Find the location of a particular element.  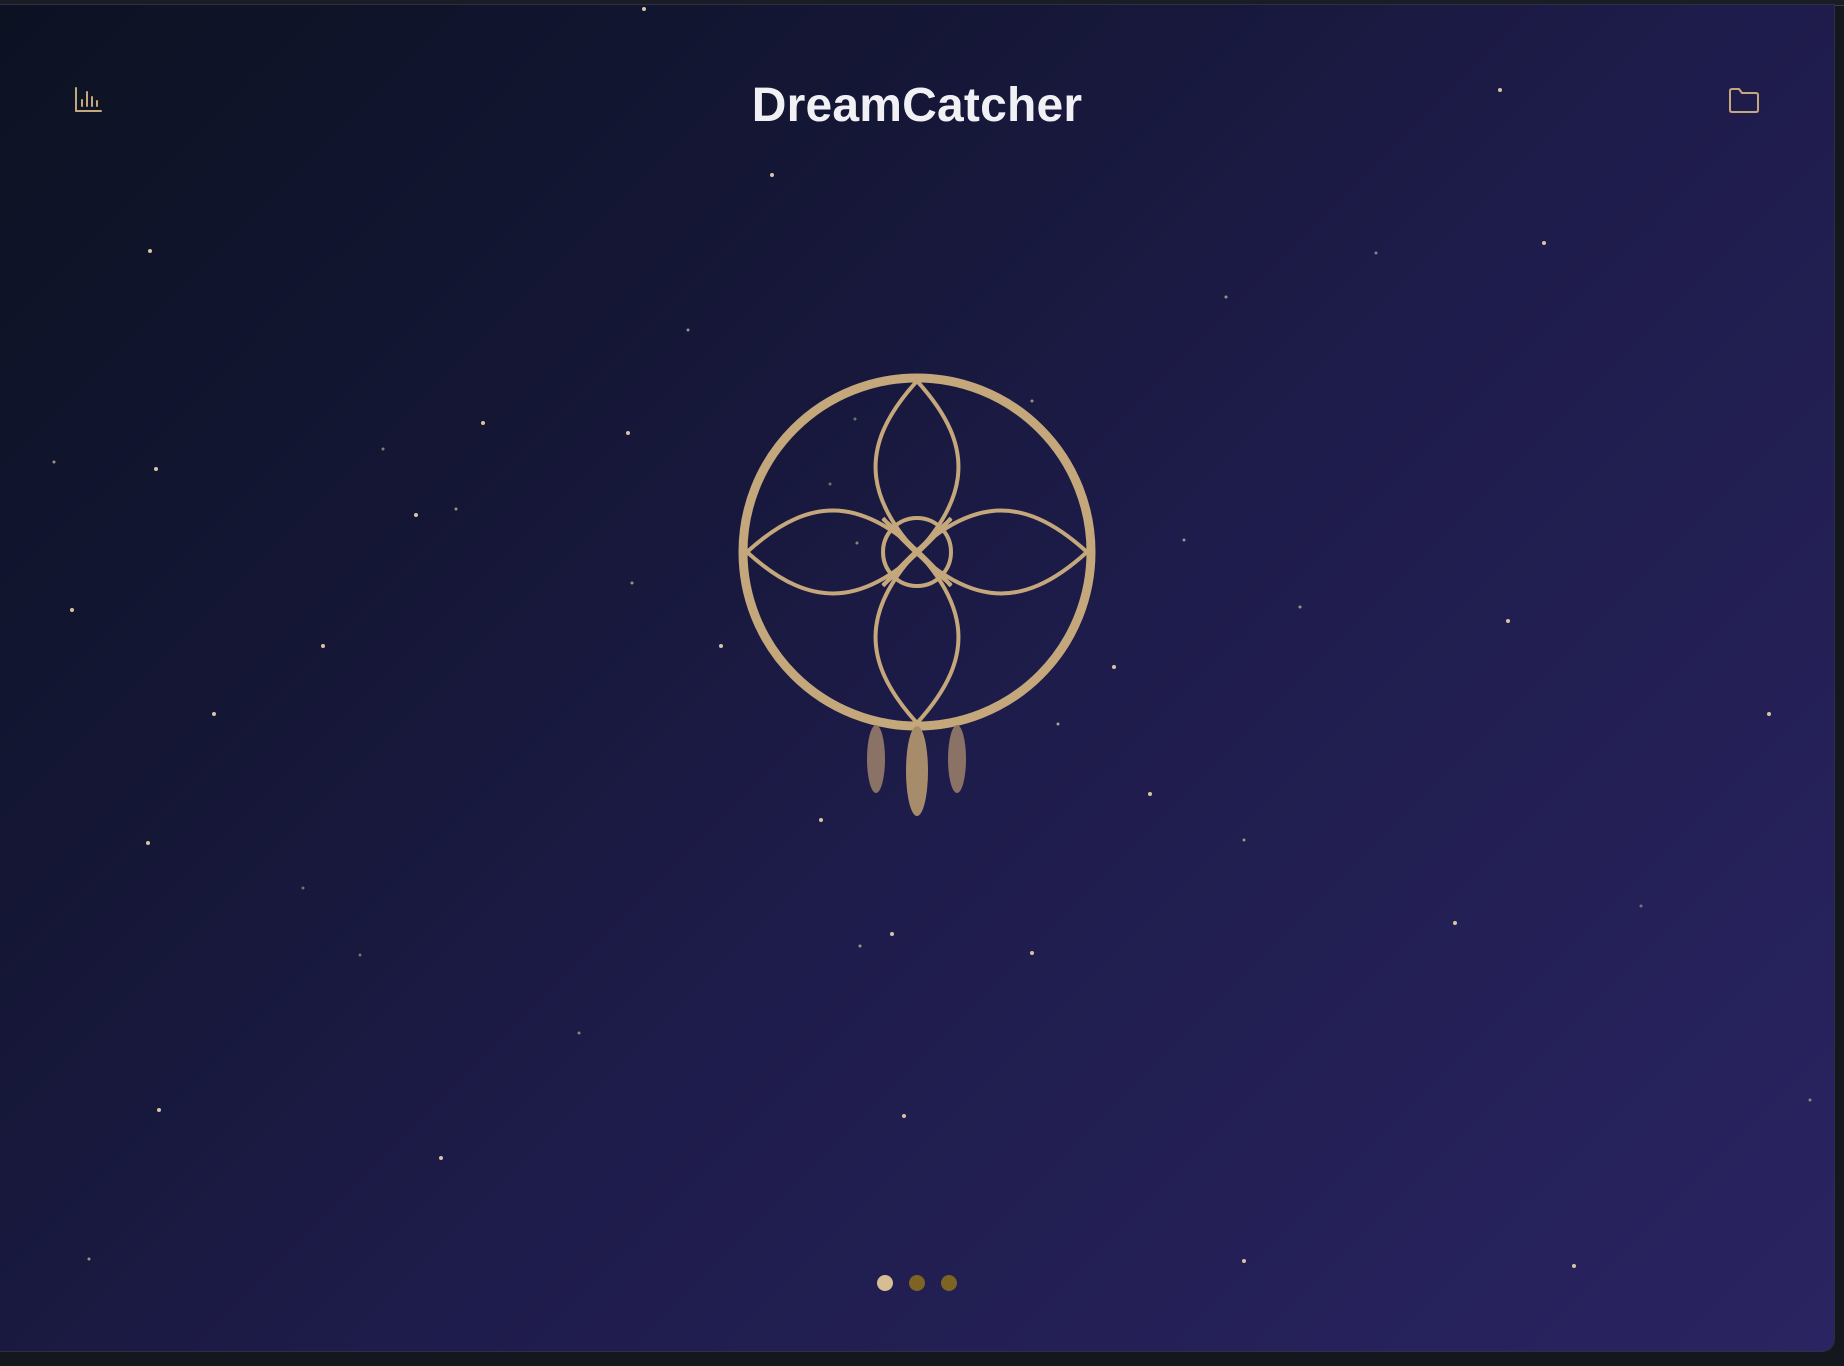

dreamcatcher-logo is located at coordinates (917, 594).